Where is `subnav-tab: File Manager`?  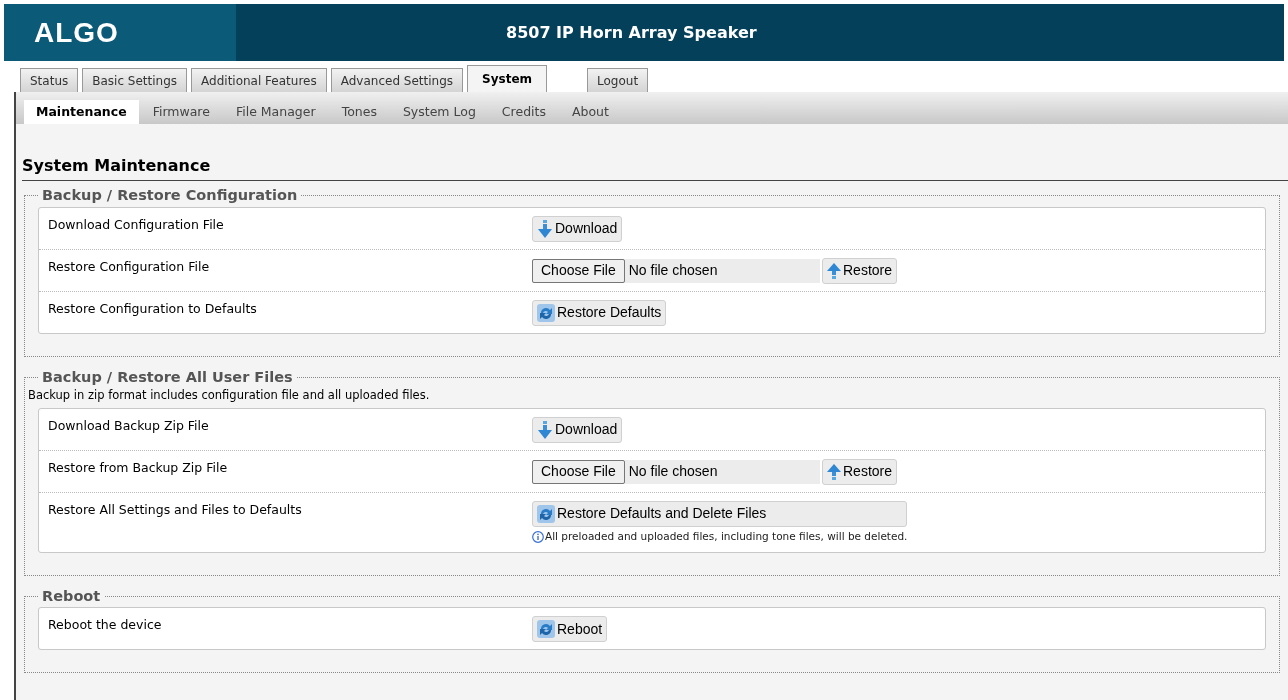
subnav-tab: File Manager is located at coordinates (275, 112).